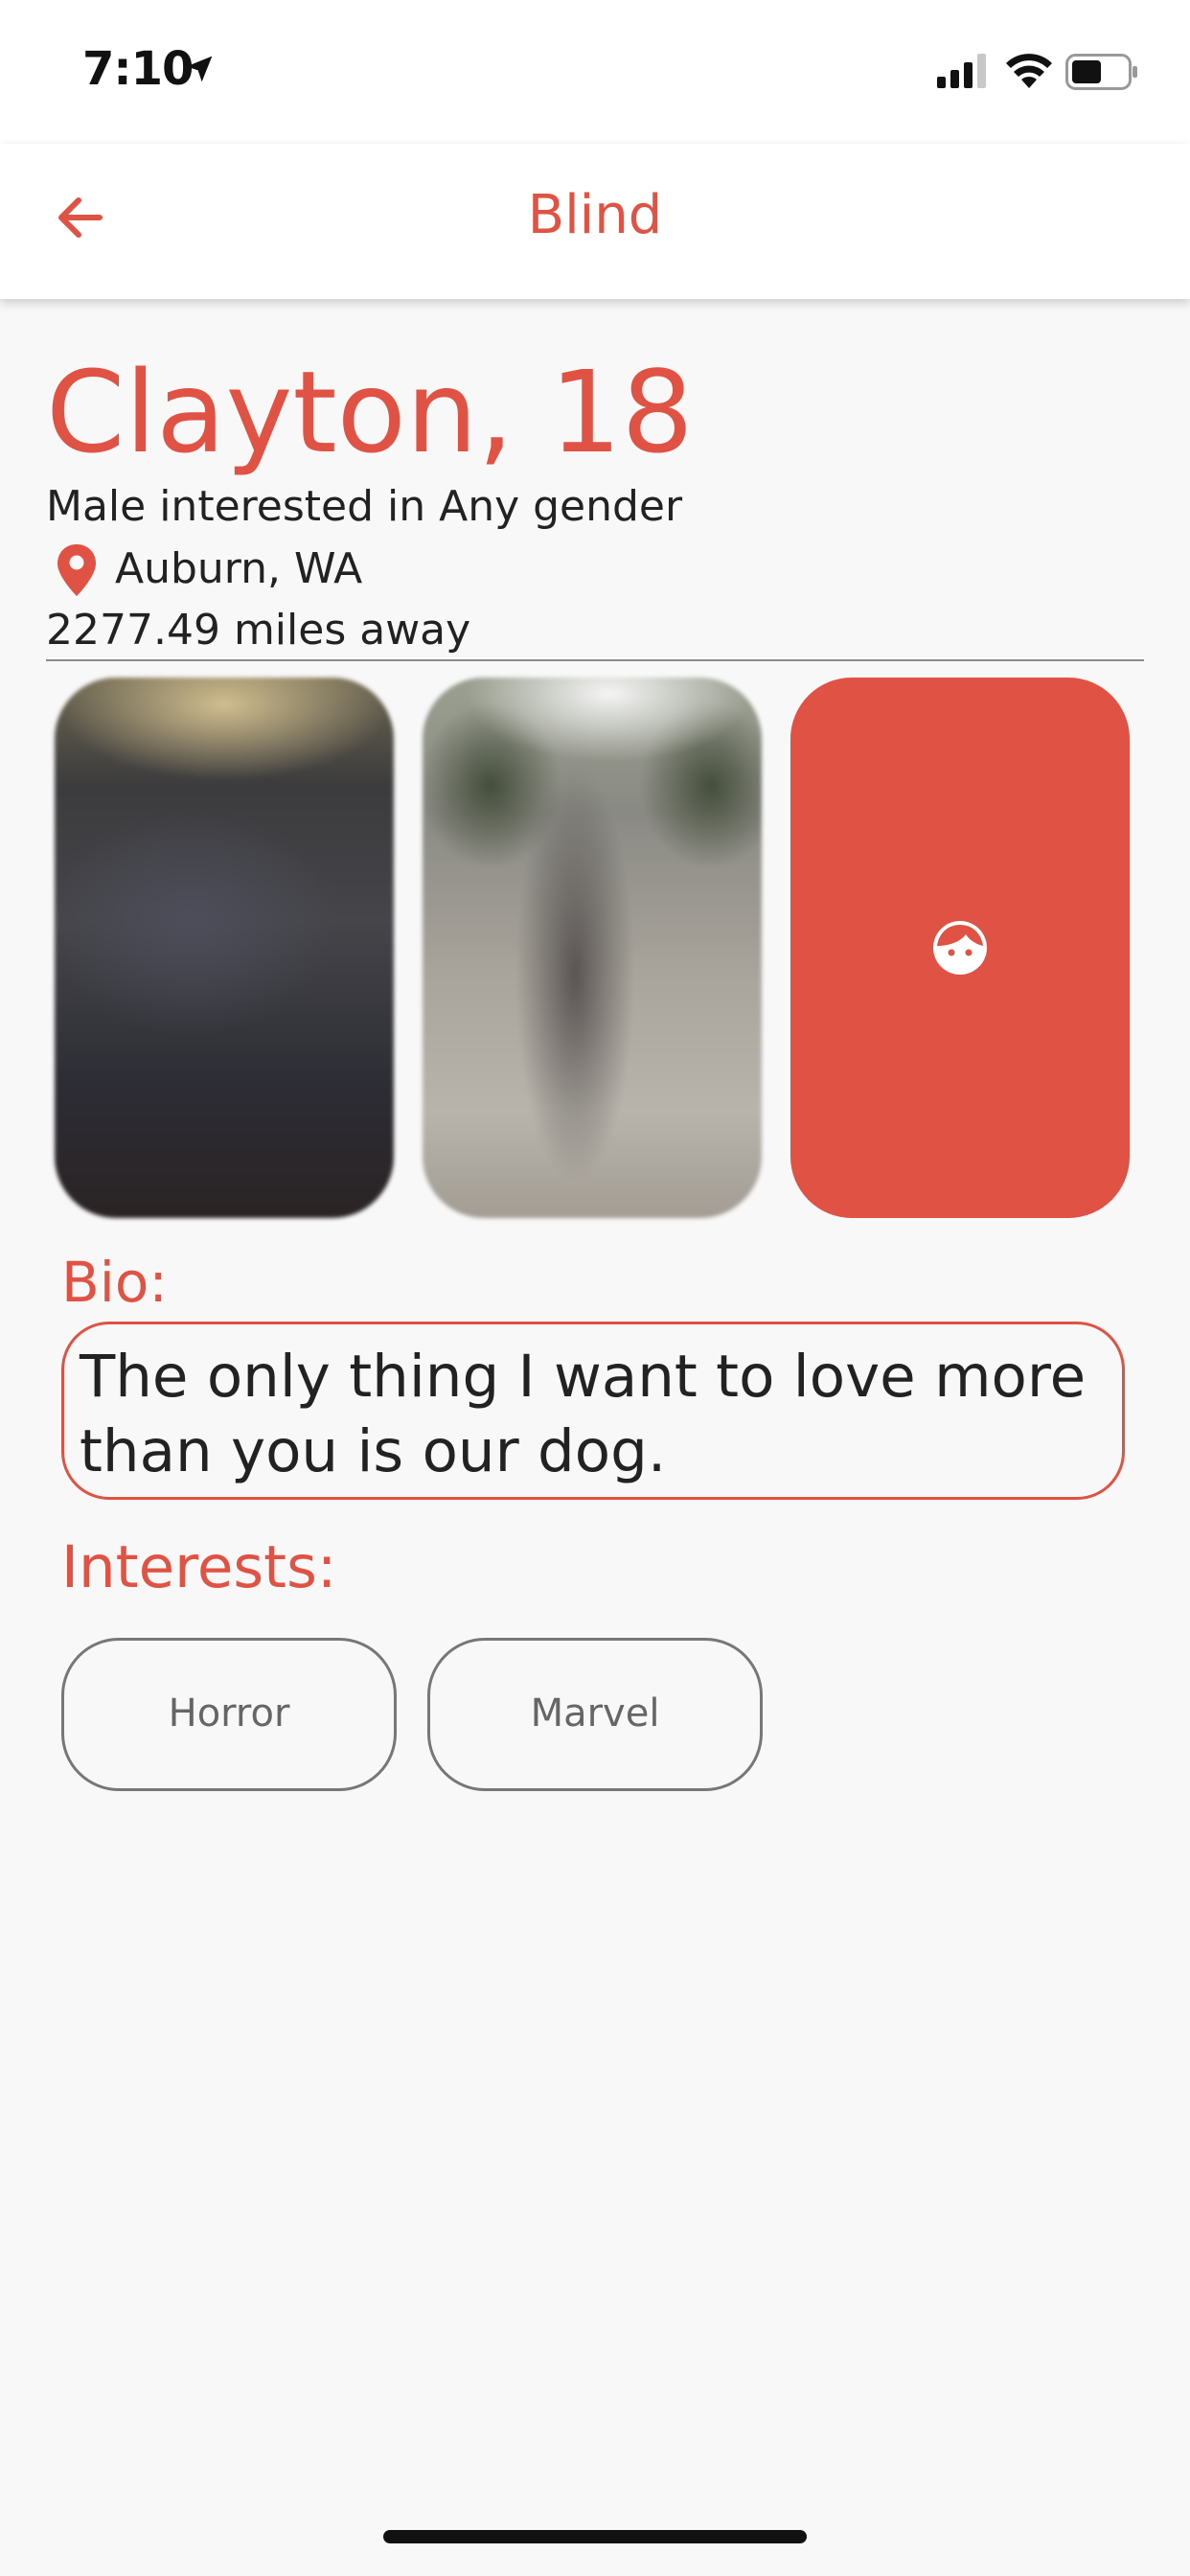 The image size is (1190, 2576). I want to click on cellular-signal-icon, so click(962, 71).